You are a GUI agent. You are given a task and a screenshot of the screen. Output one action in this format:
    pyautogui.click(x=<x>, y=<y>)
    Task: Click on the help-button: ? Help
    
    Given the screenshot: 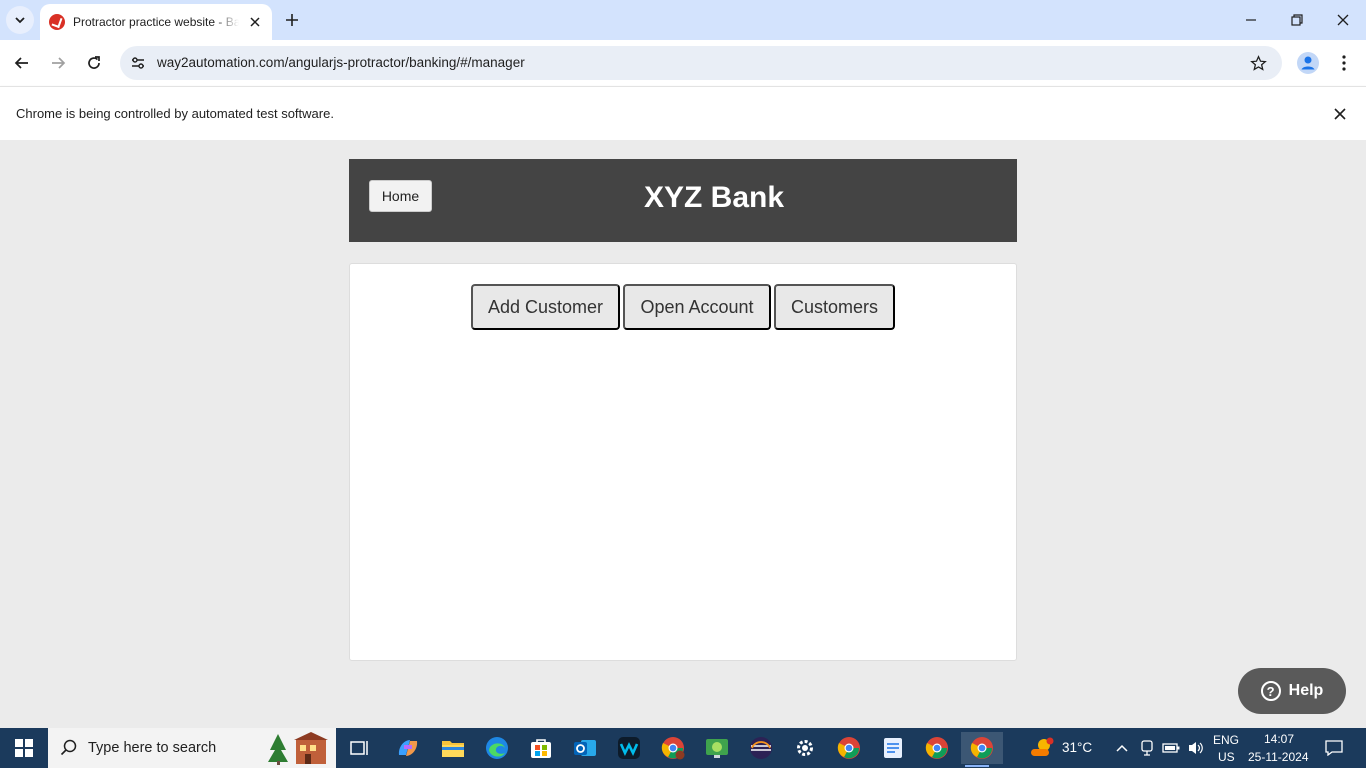 What is the action you would take?
    pyautogui.click(x=1292, y=691)
    